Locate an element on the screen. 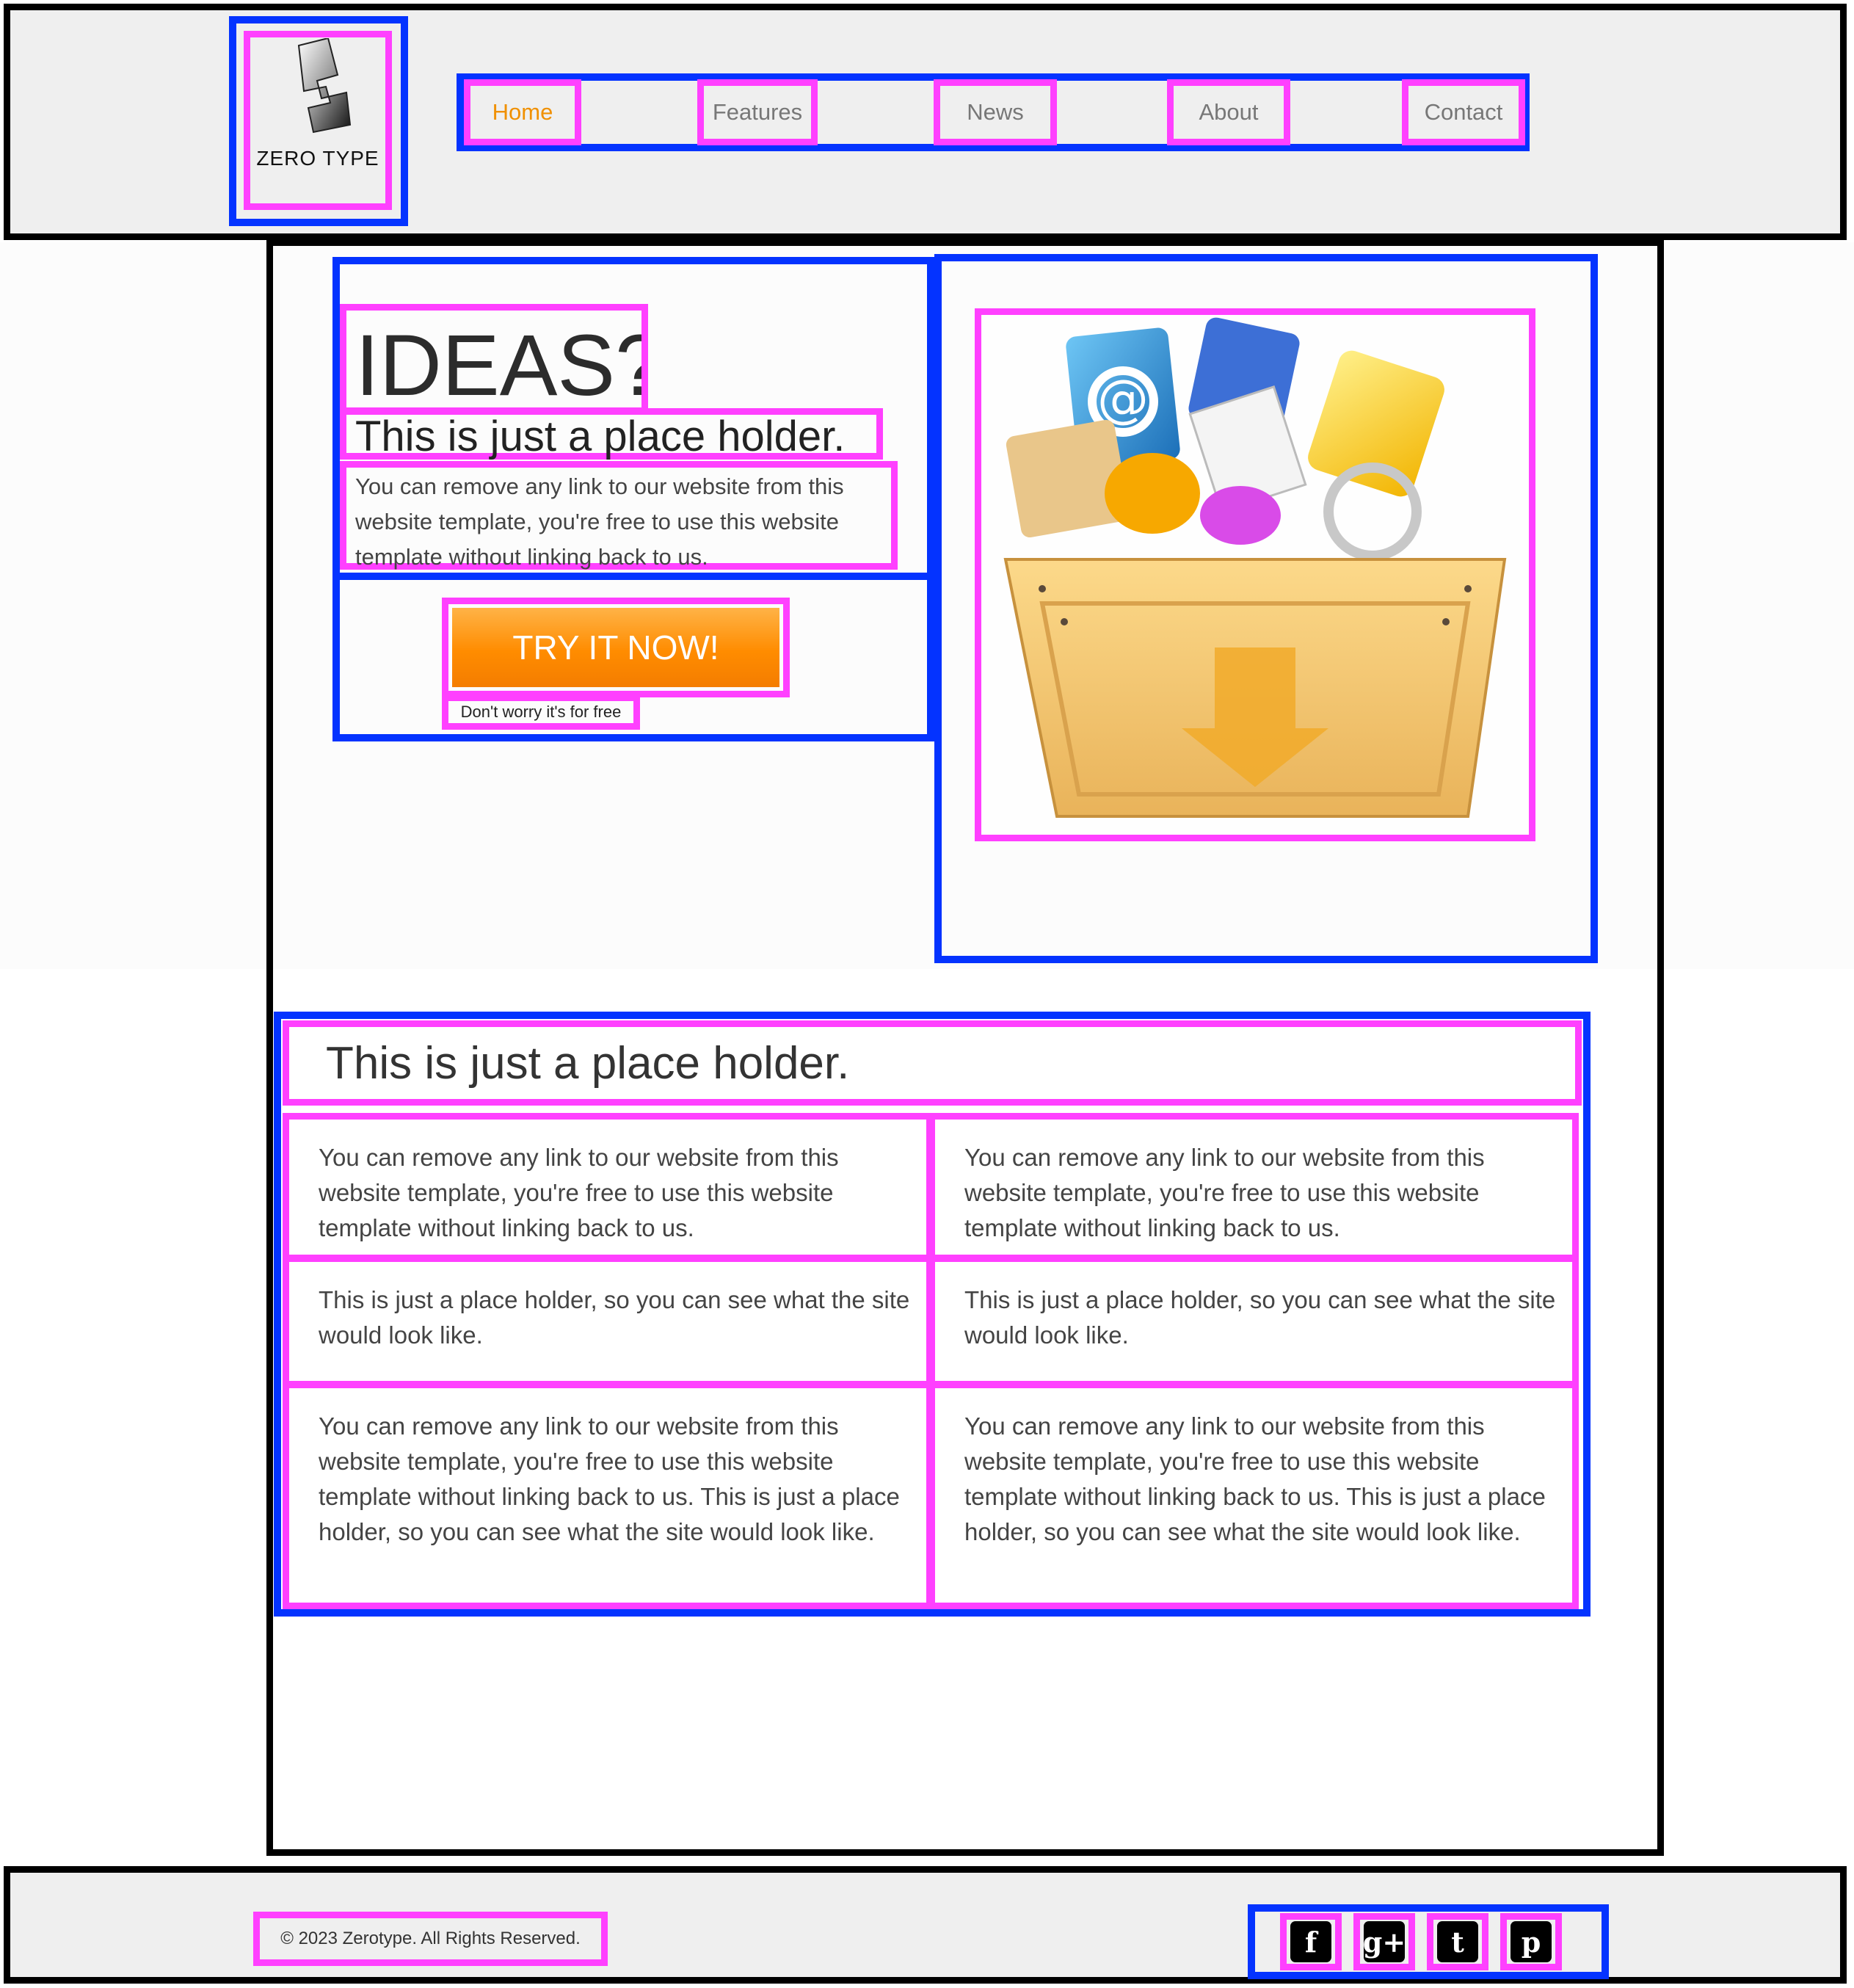  pinterest-link: p is located at coordinates (1531, 1942).